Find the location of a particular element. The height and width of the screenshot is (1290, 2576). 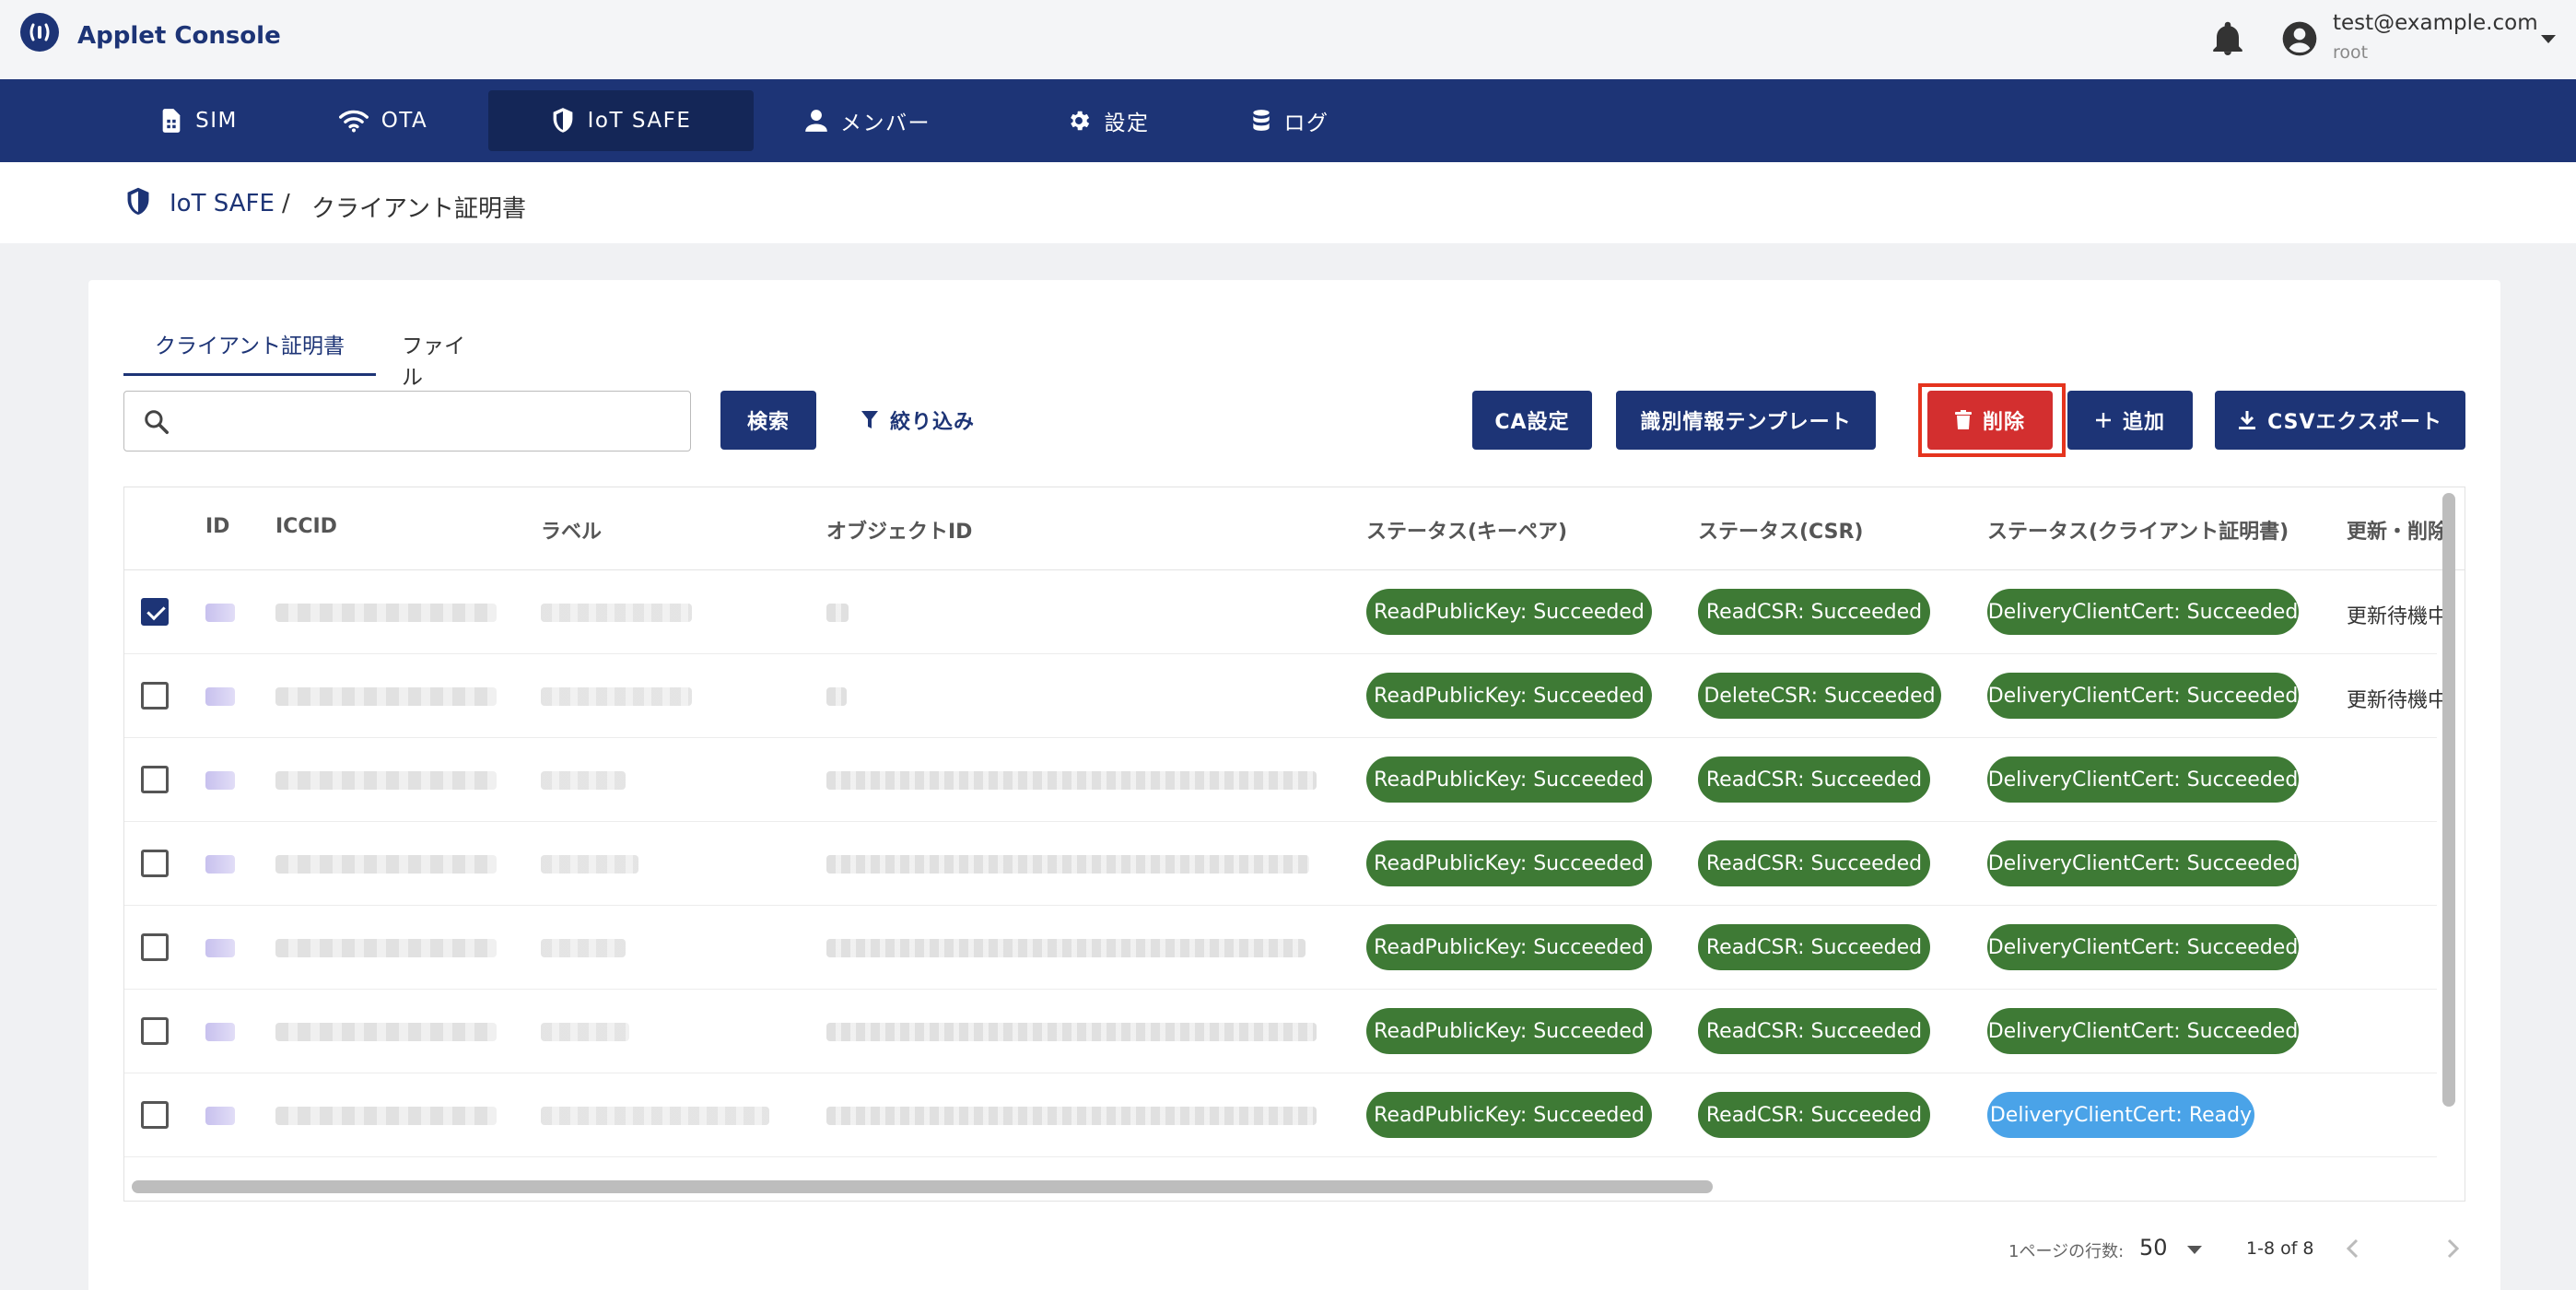

chevron-left-icon is located at coordinates (2353, 1248).